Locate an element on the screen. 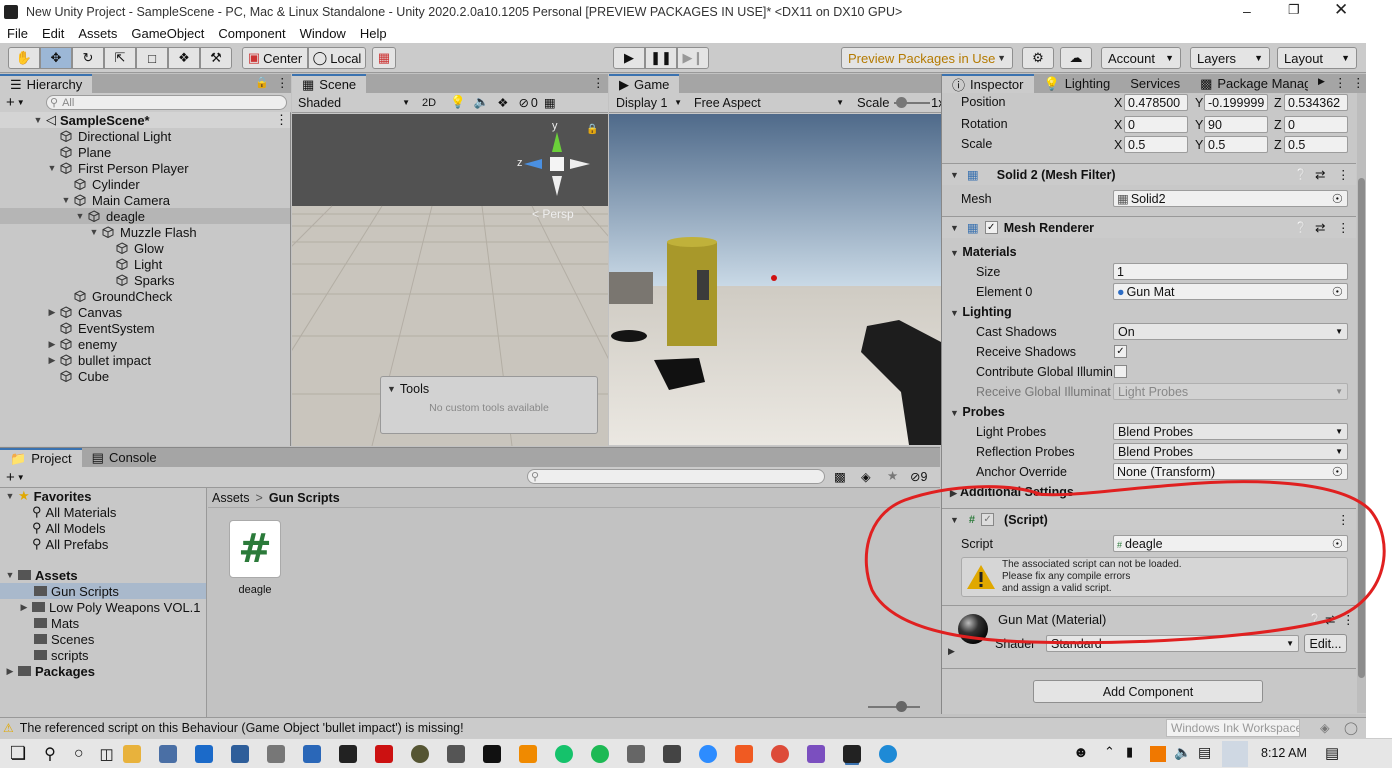  hierarchy-item-muzzle-flash: ▼ Muzzle Flash is located at coordinates (145, 232).